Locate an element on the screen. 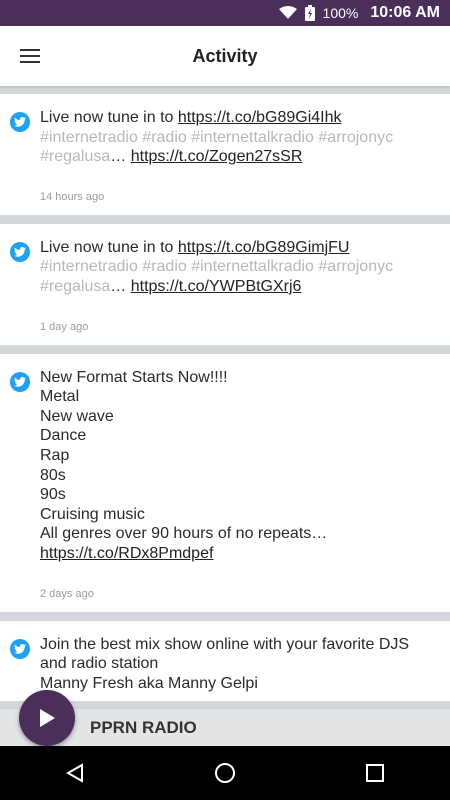 The width and height of the screenshot is (450, 800). tweet-link: https://t.co/RDx8Pmdpef is located at coordinates (126, 553).